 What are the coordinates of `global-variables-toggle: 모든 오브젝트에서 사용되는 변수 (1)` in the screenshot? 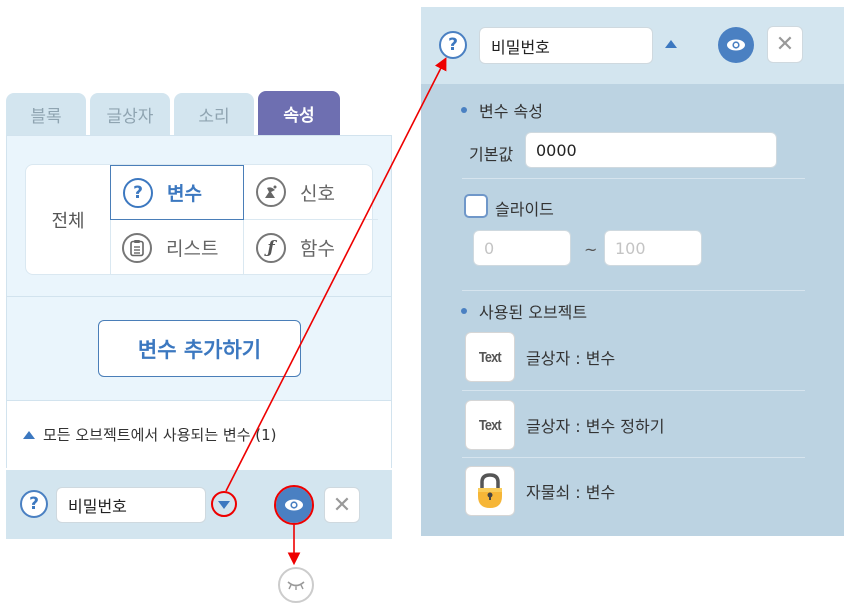 It's located at (199, 434).